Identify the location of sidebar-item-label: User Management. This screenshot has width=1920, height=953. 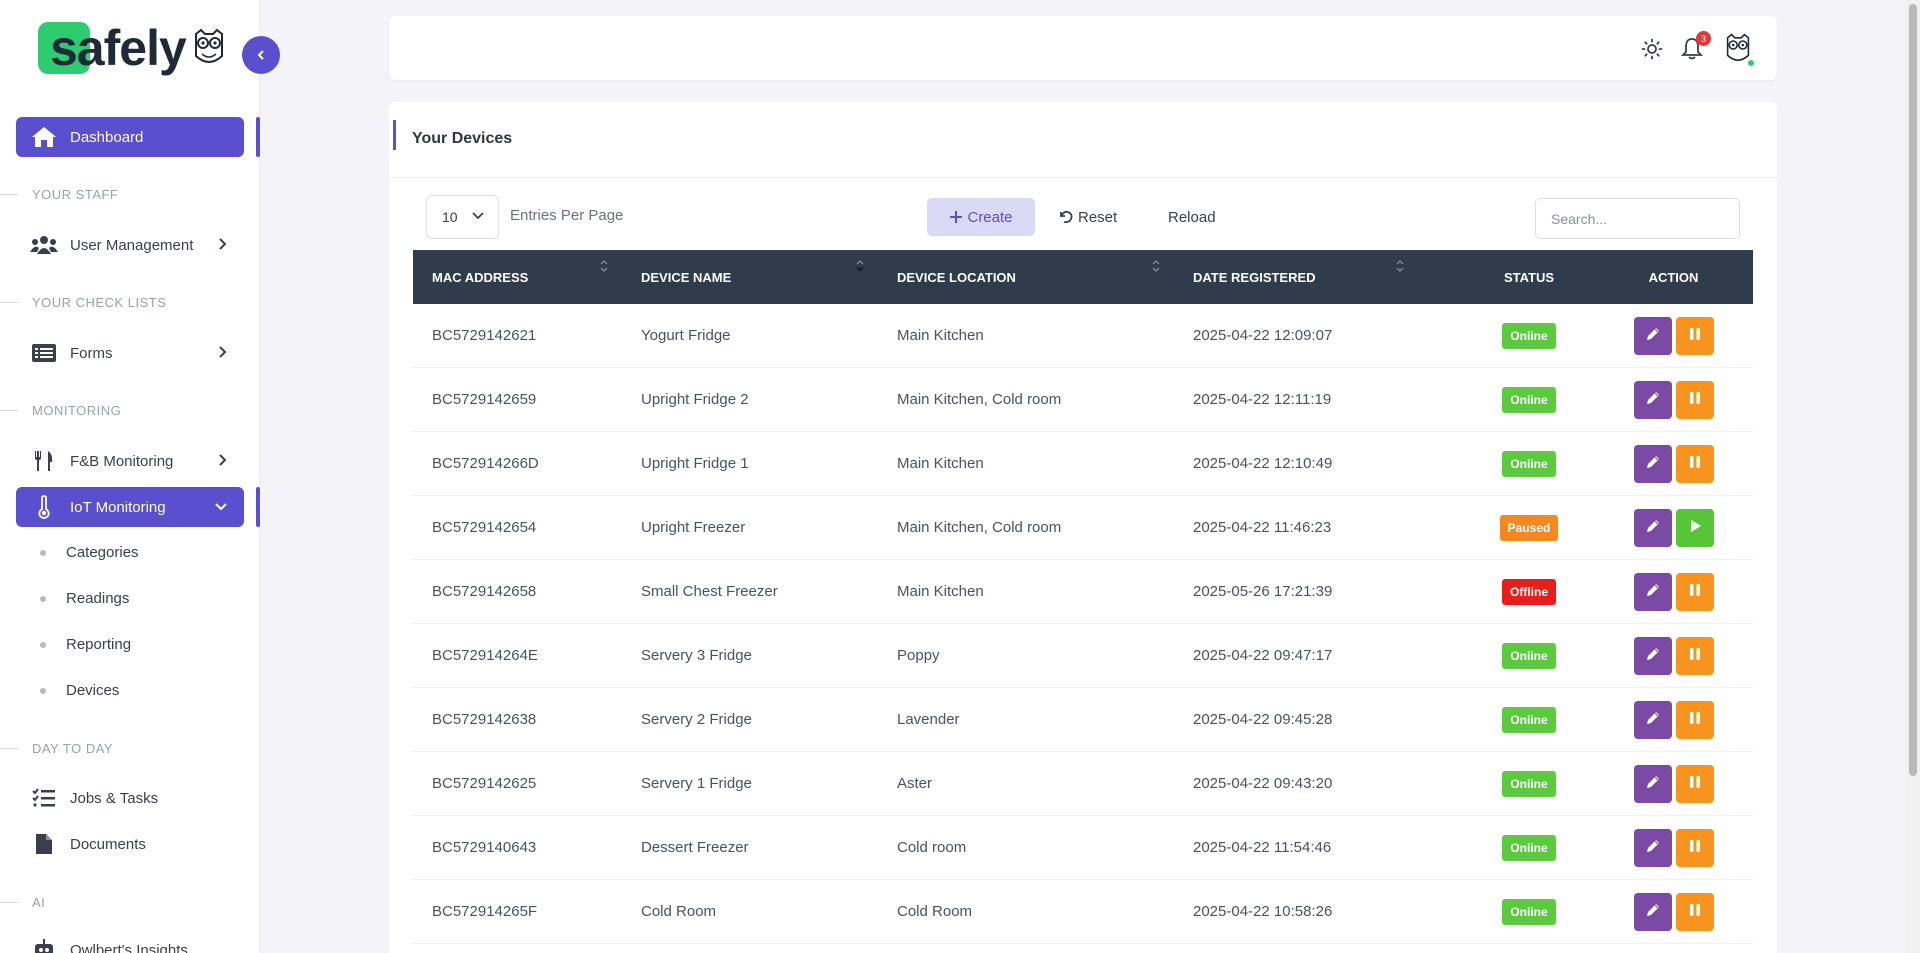
(132, 245).